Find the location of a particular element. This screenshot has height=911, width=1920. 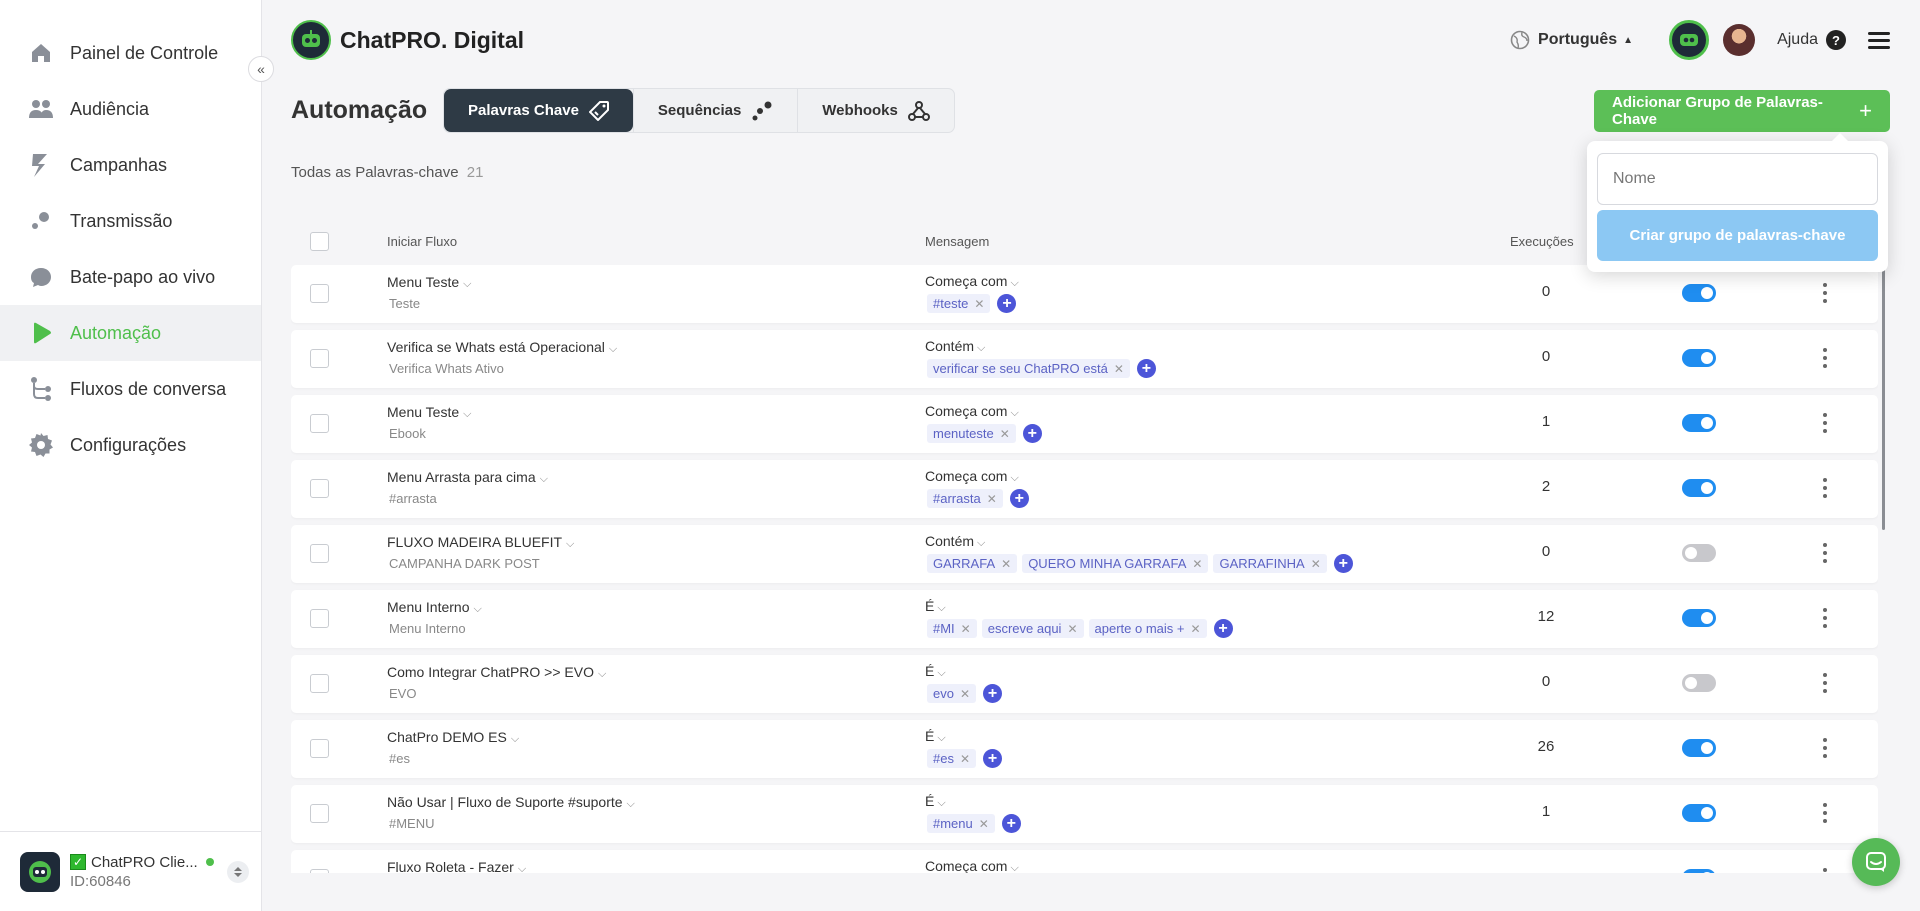

sidebar-item-bate-papo-ao-vivo: Bate-papo ao vivo is located at coordinates (130, 277).